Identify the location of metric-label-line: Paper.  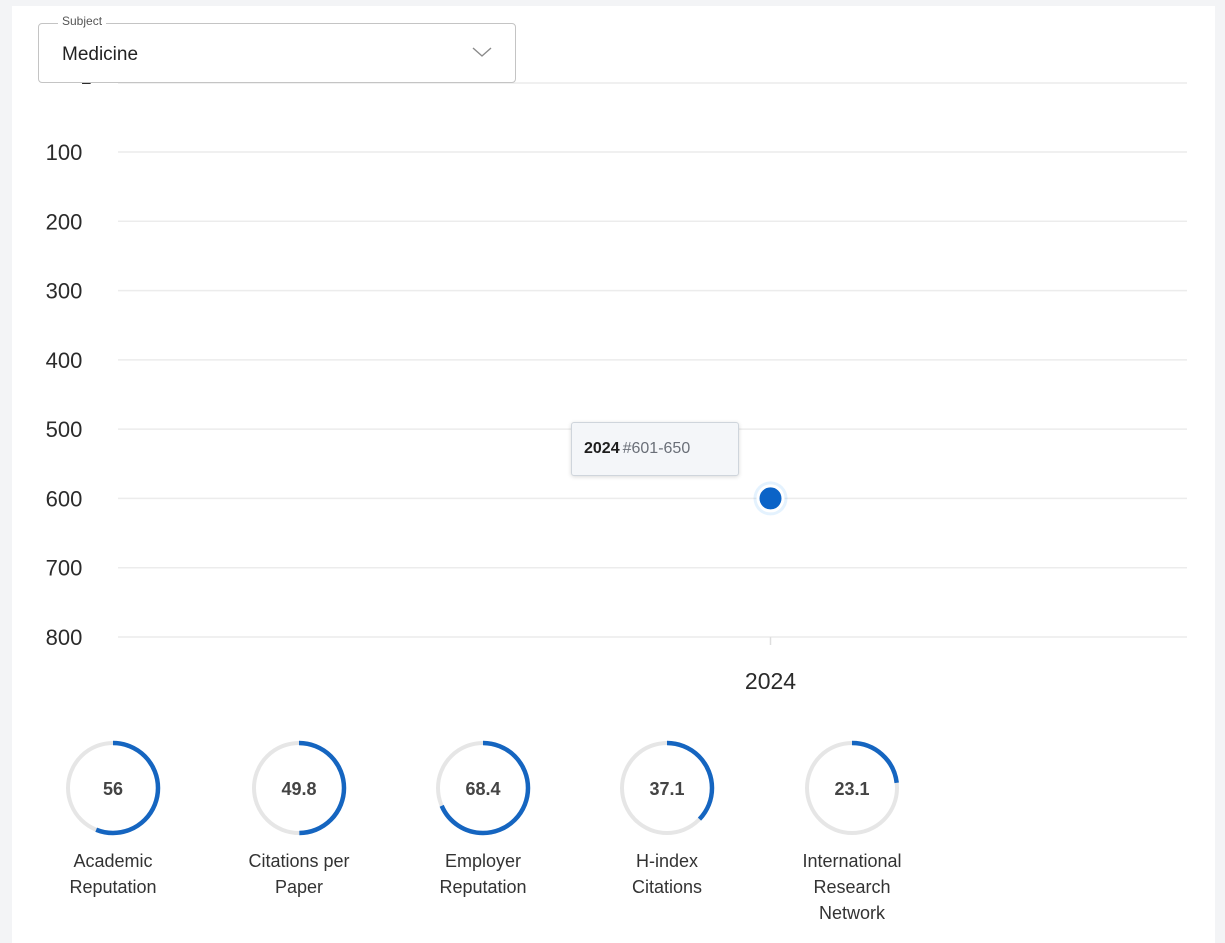
(299, 887).